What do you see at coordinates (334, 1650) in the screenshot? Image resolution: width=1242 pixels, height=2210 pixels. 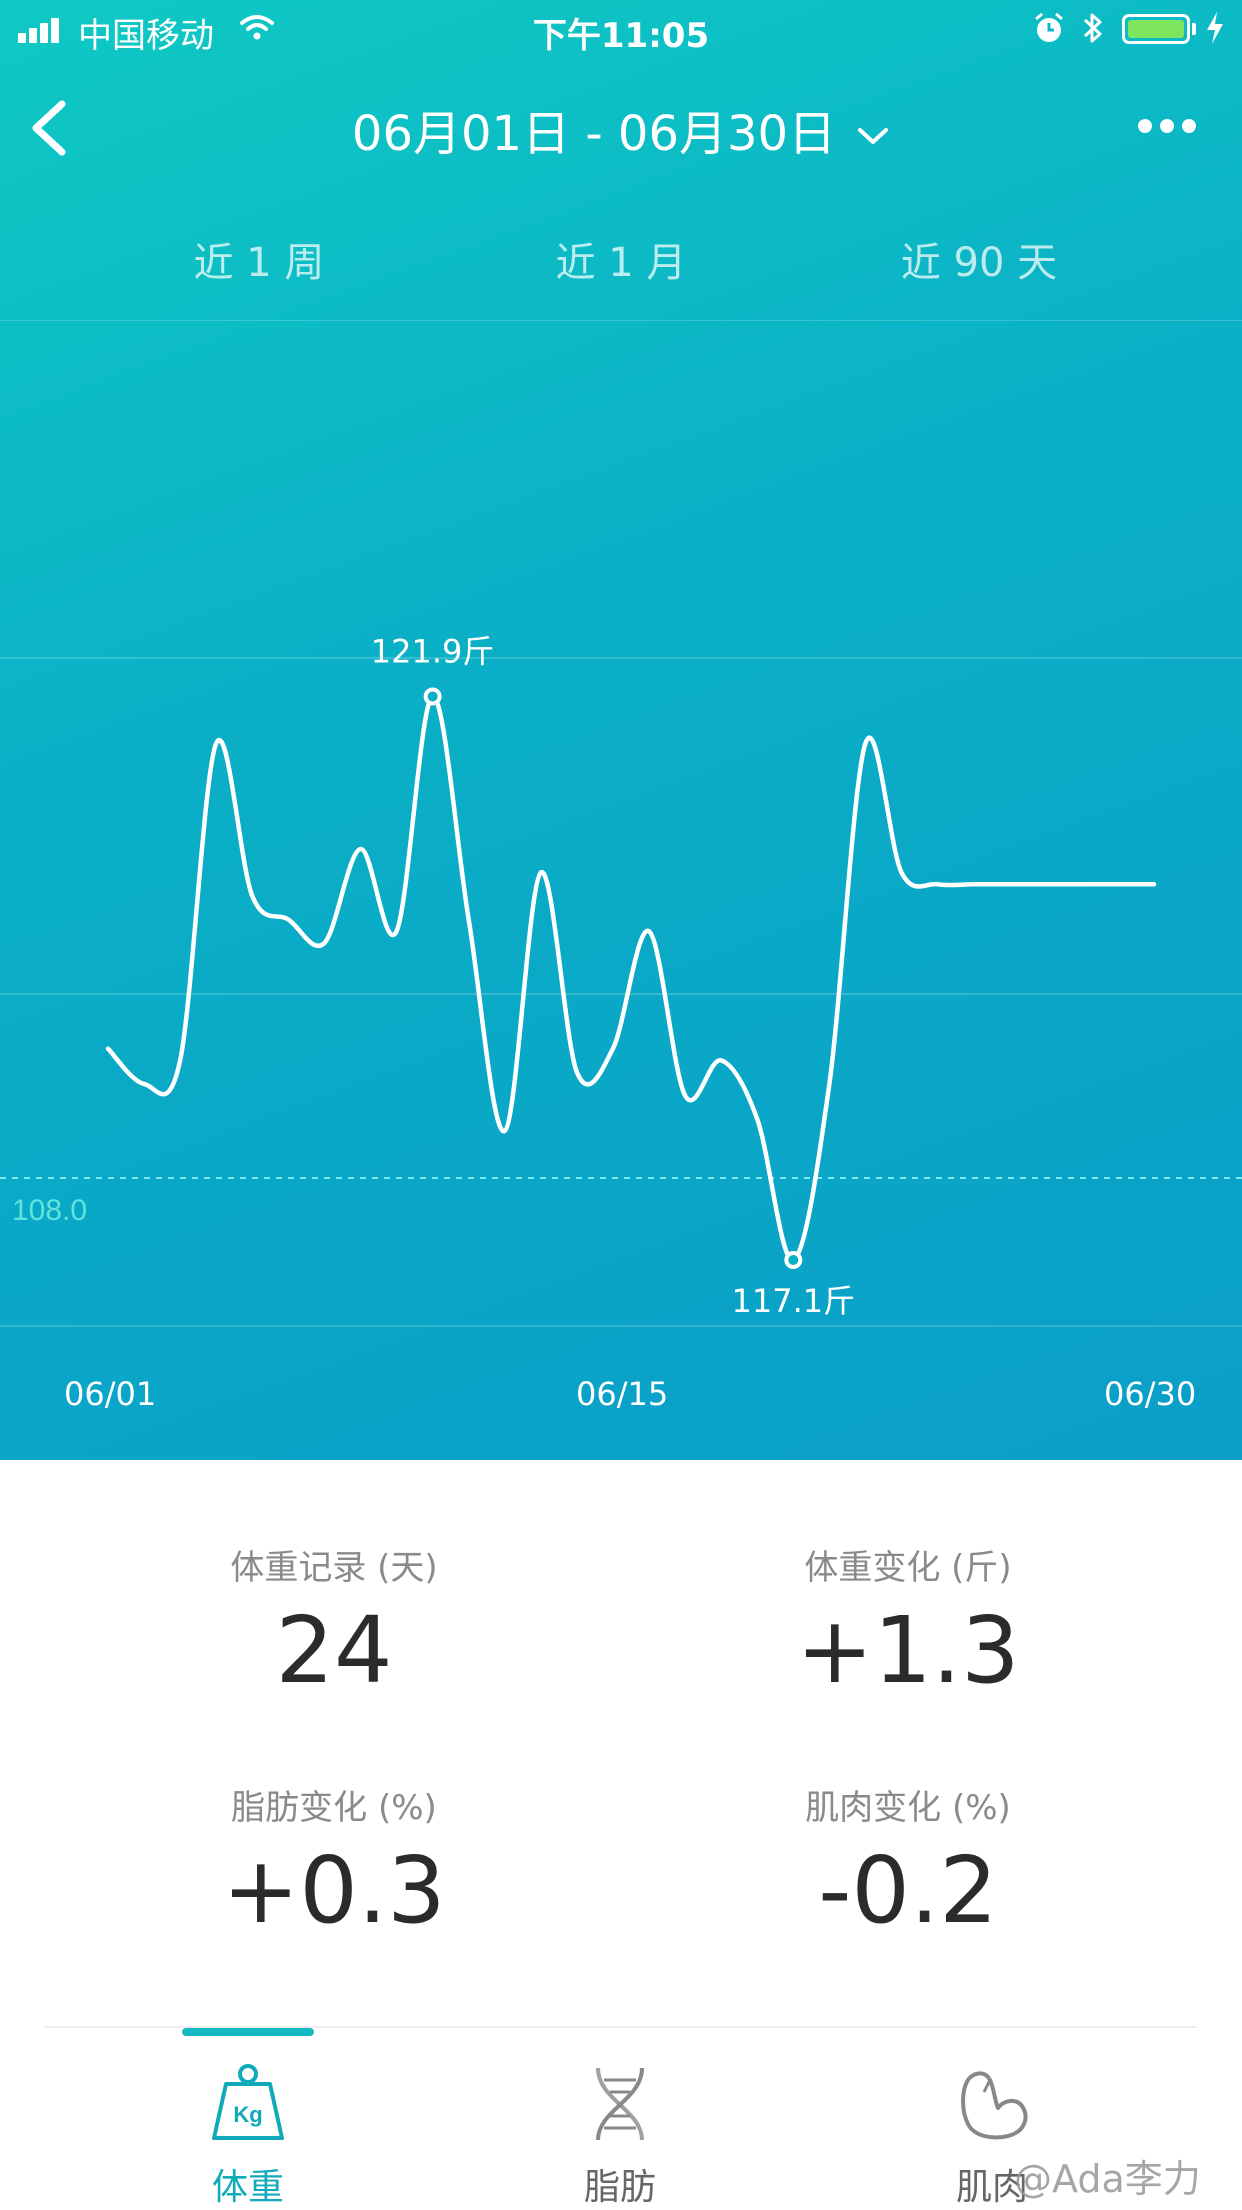 I see `stat-value: 24` at bounding box center [334, 1650].